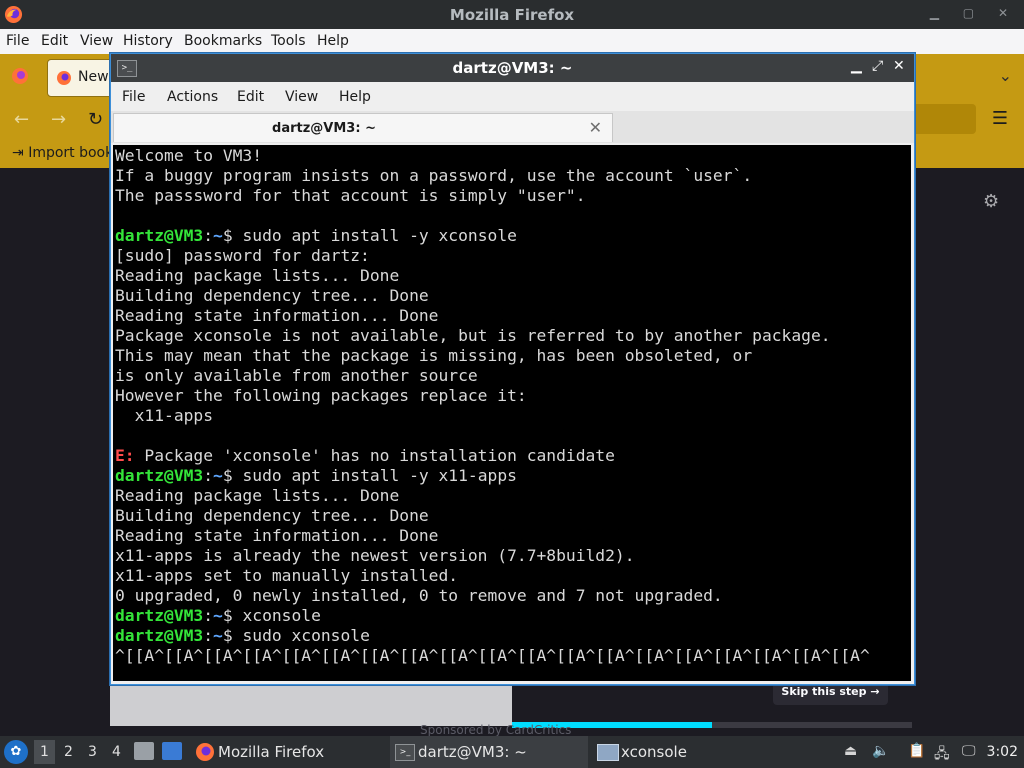 The height and width of the screenshot is (768, 1024). Describe the element at coordinates (355, 97) in the screenshot. I see `terminal-menu-help: Help` at that location.